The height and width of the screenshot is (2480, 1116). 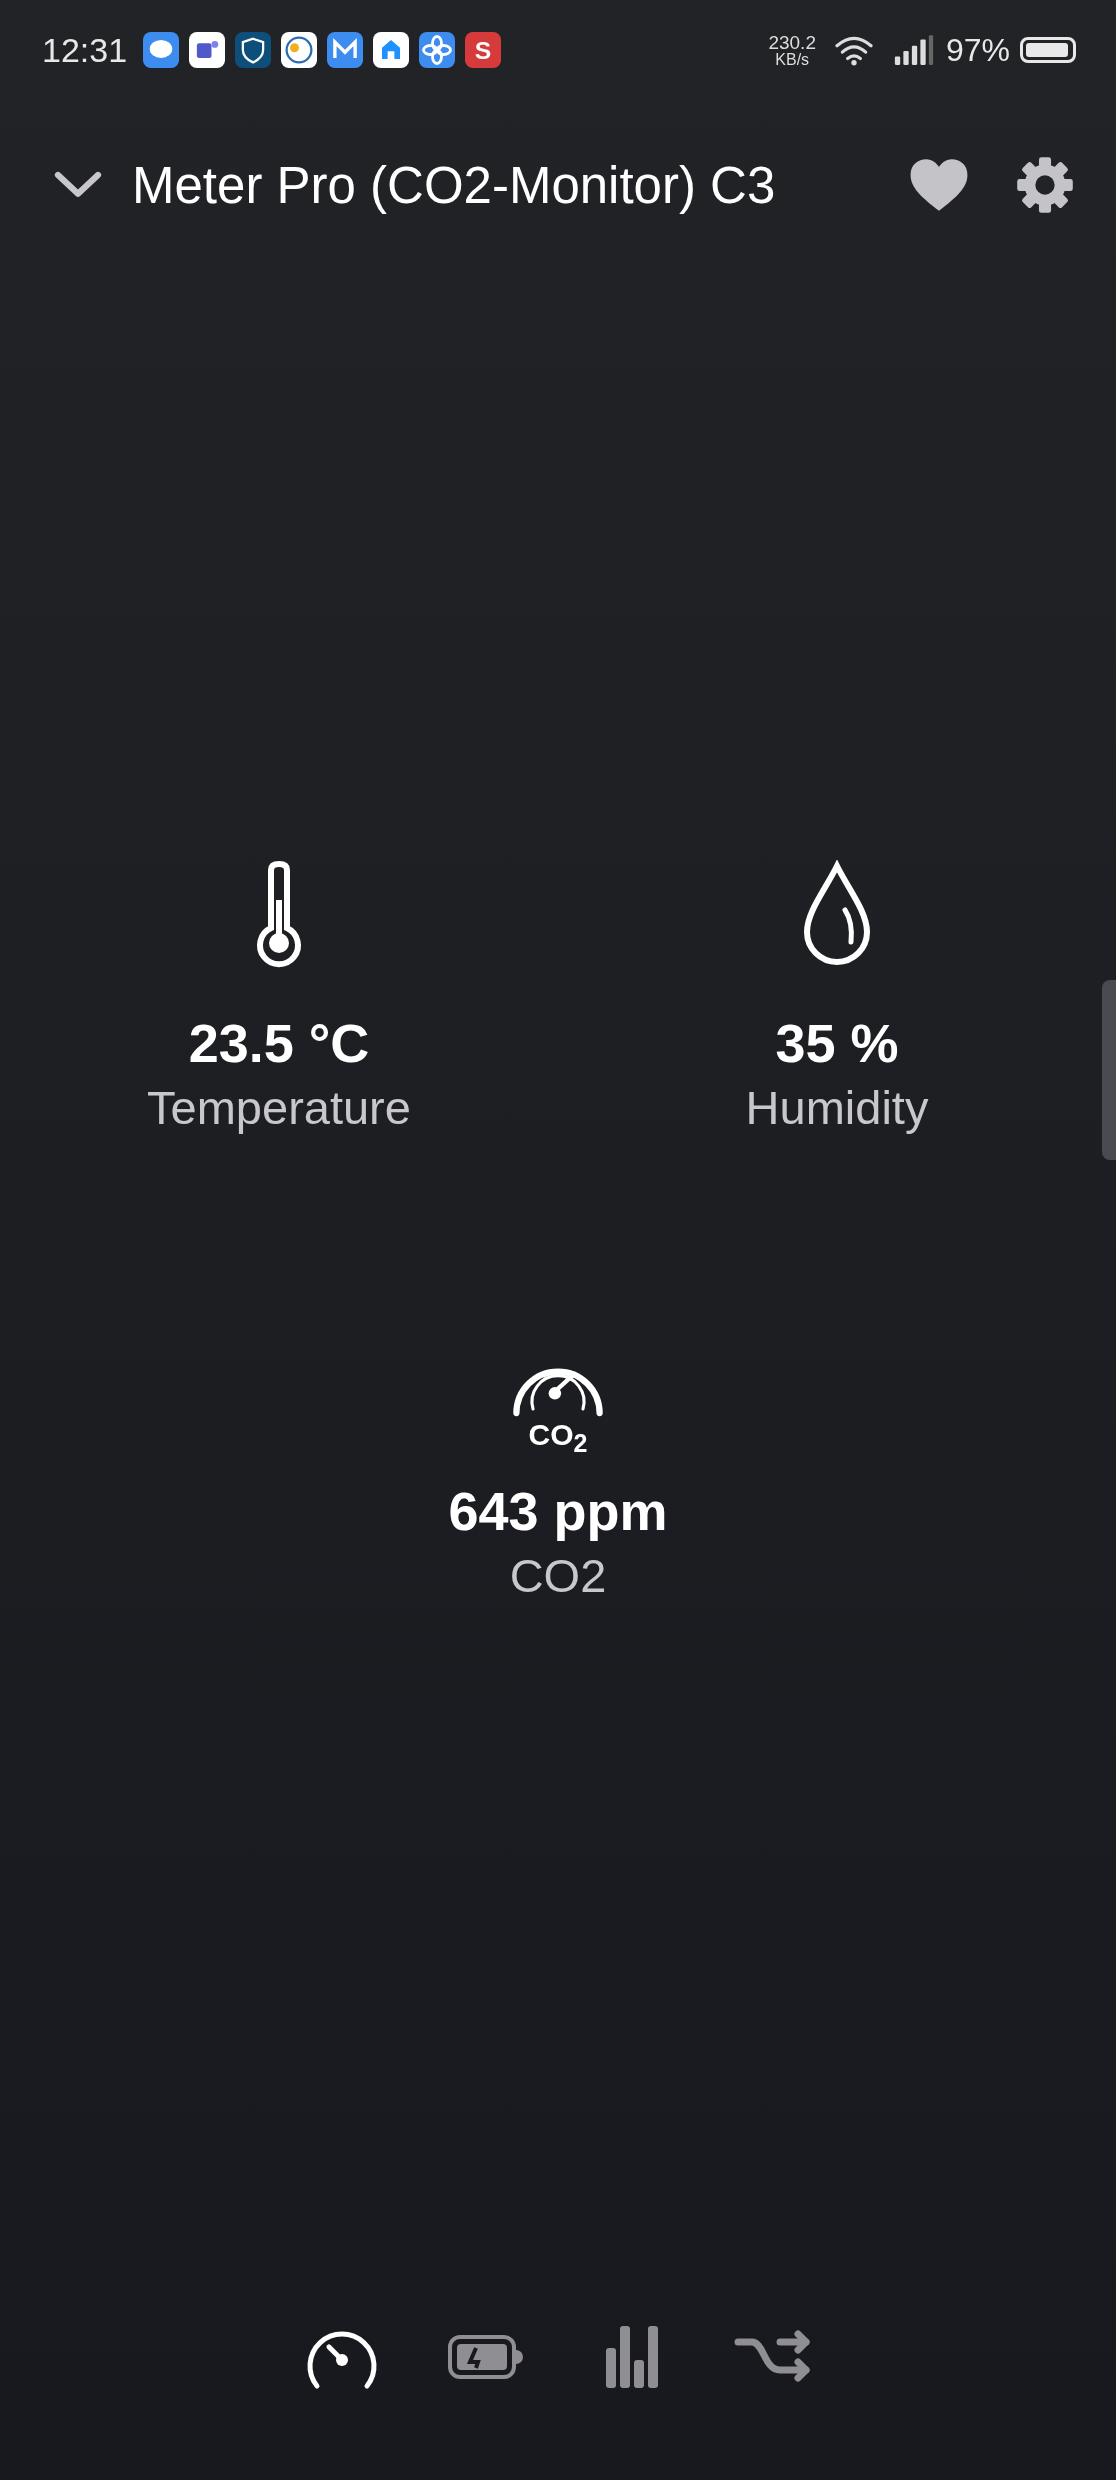 What do you see at coordinates (977, 50) in the screenshot?
I see `battery-percentage: 97%` at bounding box center [977, 50].